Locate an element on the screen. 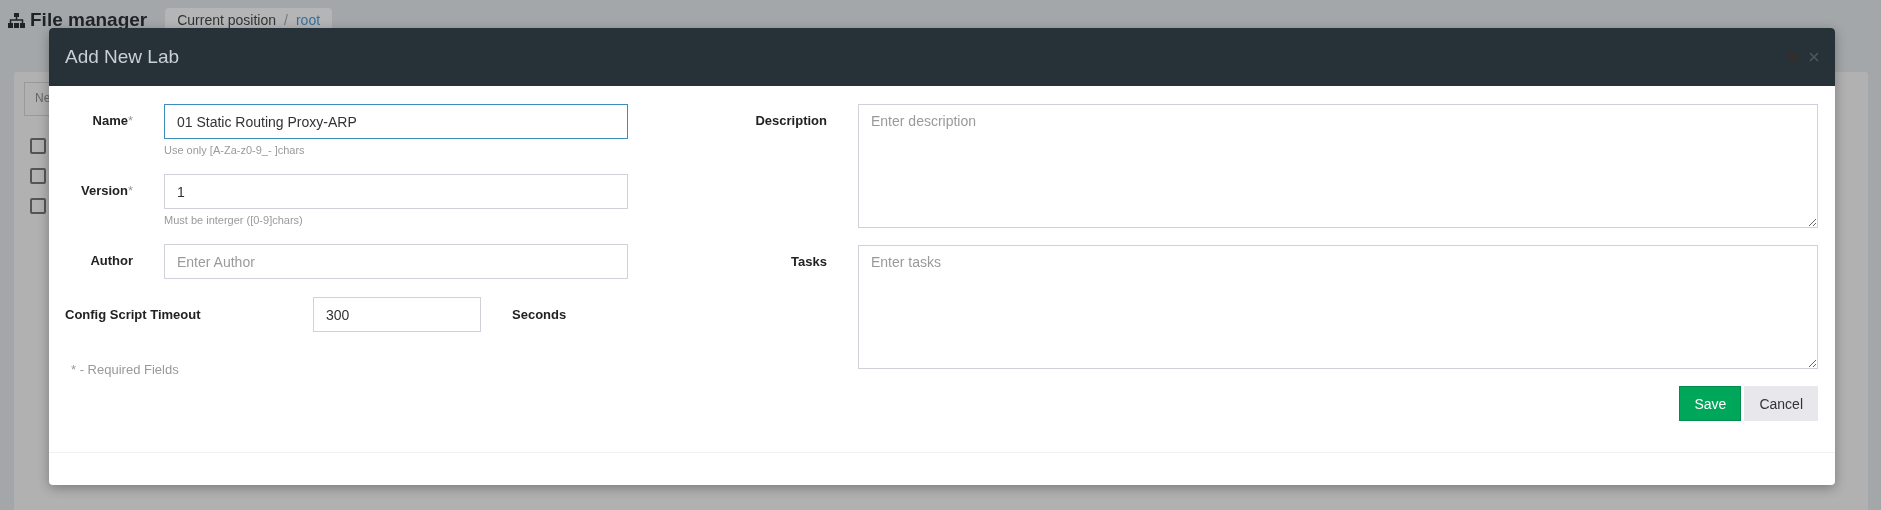  field-hint: Use only [A-Za-z0-9_- ]chars is located at coordinates (235, 150).